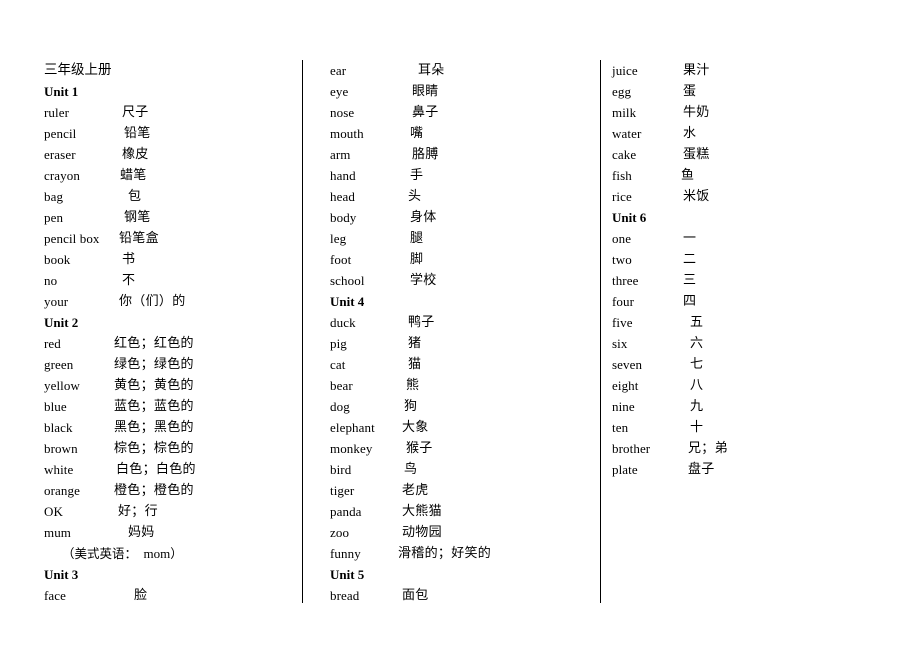 The width and height of the screenshot is (920, 651). I want to click on vocabulary-gloss: 五, so click(697, 322).